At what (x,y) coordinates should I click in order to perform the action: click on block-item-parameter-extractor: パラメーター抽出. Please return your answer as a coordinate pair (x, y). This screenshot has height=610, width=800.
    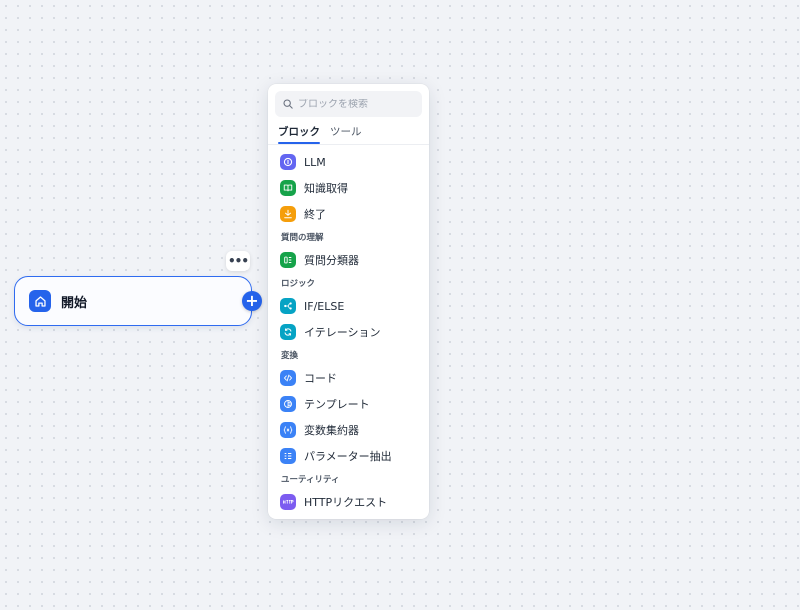
    Looking at the image, I should click on (348, 456).